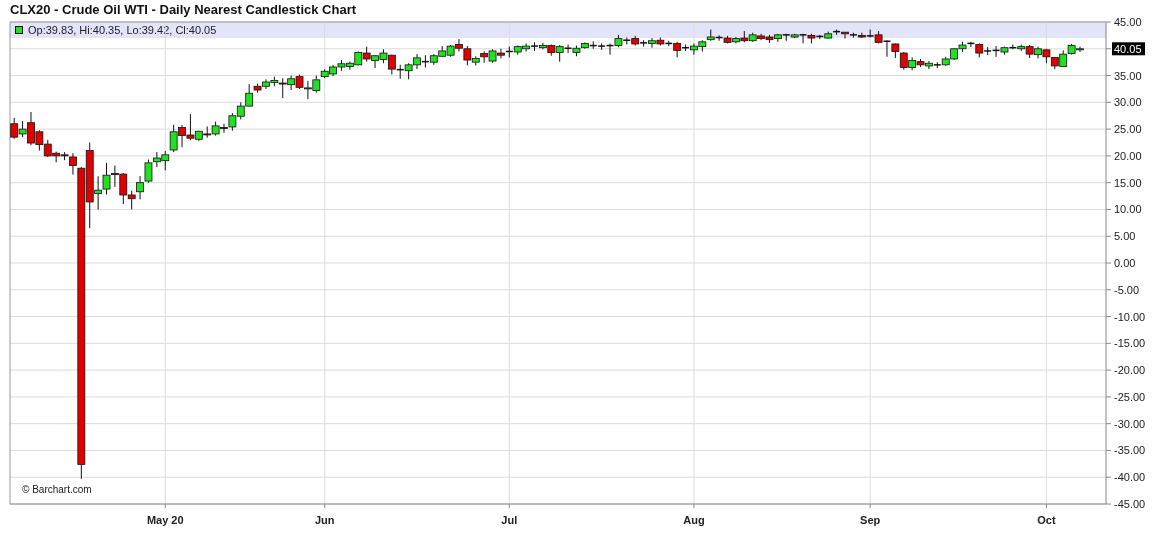 This screenshot has height=542, width=1156. I want to click on axis-tick-label: -30.00, so click(1130, 423).